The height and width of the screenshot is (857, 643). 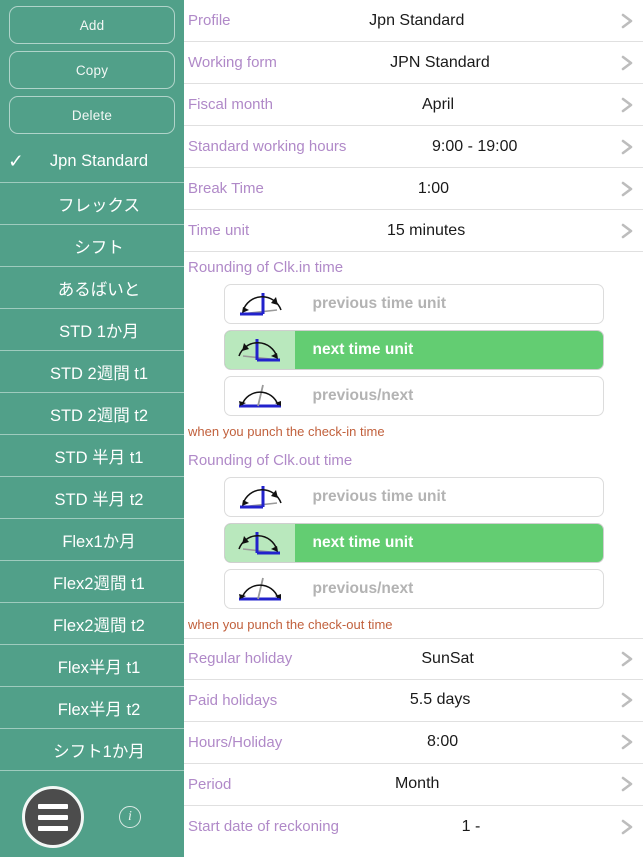 I want to click on list-item: STD 半月 t2, so click(x=92, y=498).